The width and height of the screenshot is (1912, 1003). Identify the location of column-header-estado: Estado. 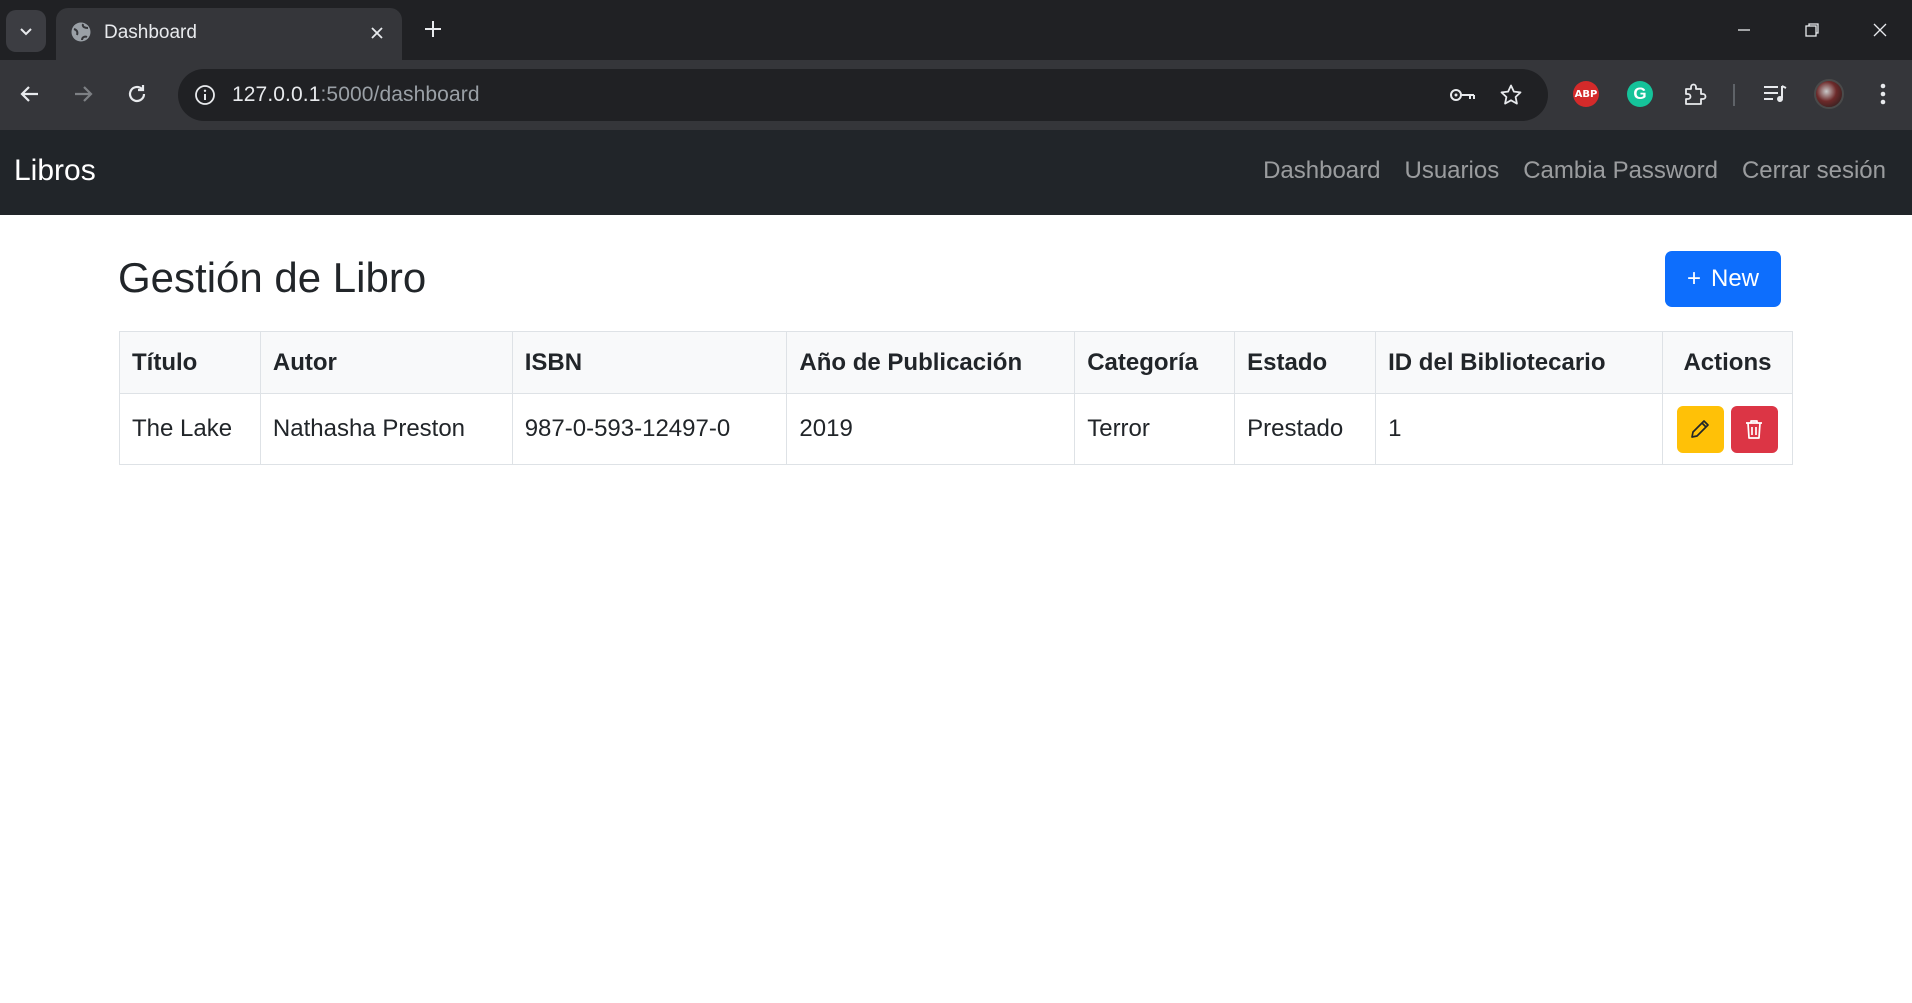
(1305, 362).